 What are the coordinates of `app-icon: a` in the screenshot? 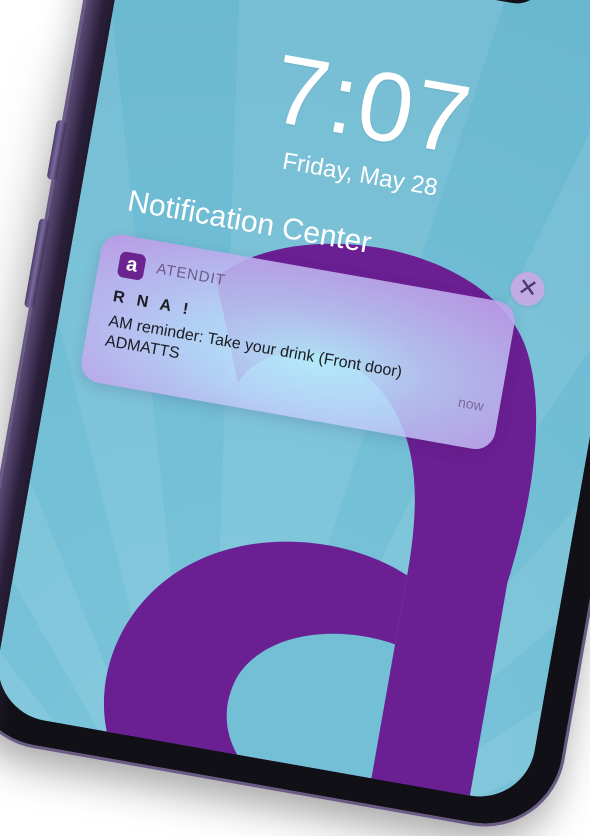 It's located at (131, 265).